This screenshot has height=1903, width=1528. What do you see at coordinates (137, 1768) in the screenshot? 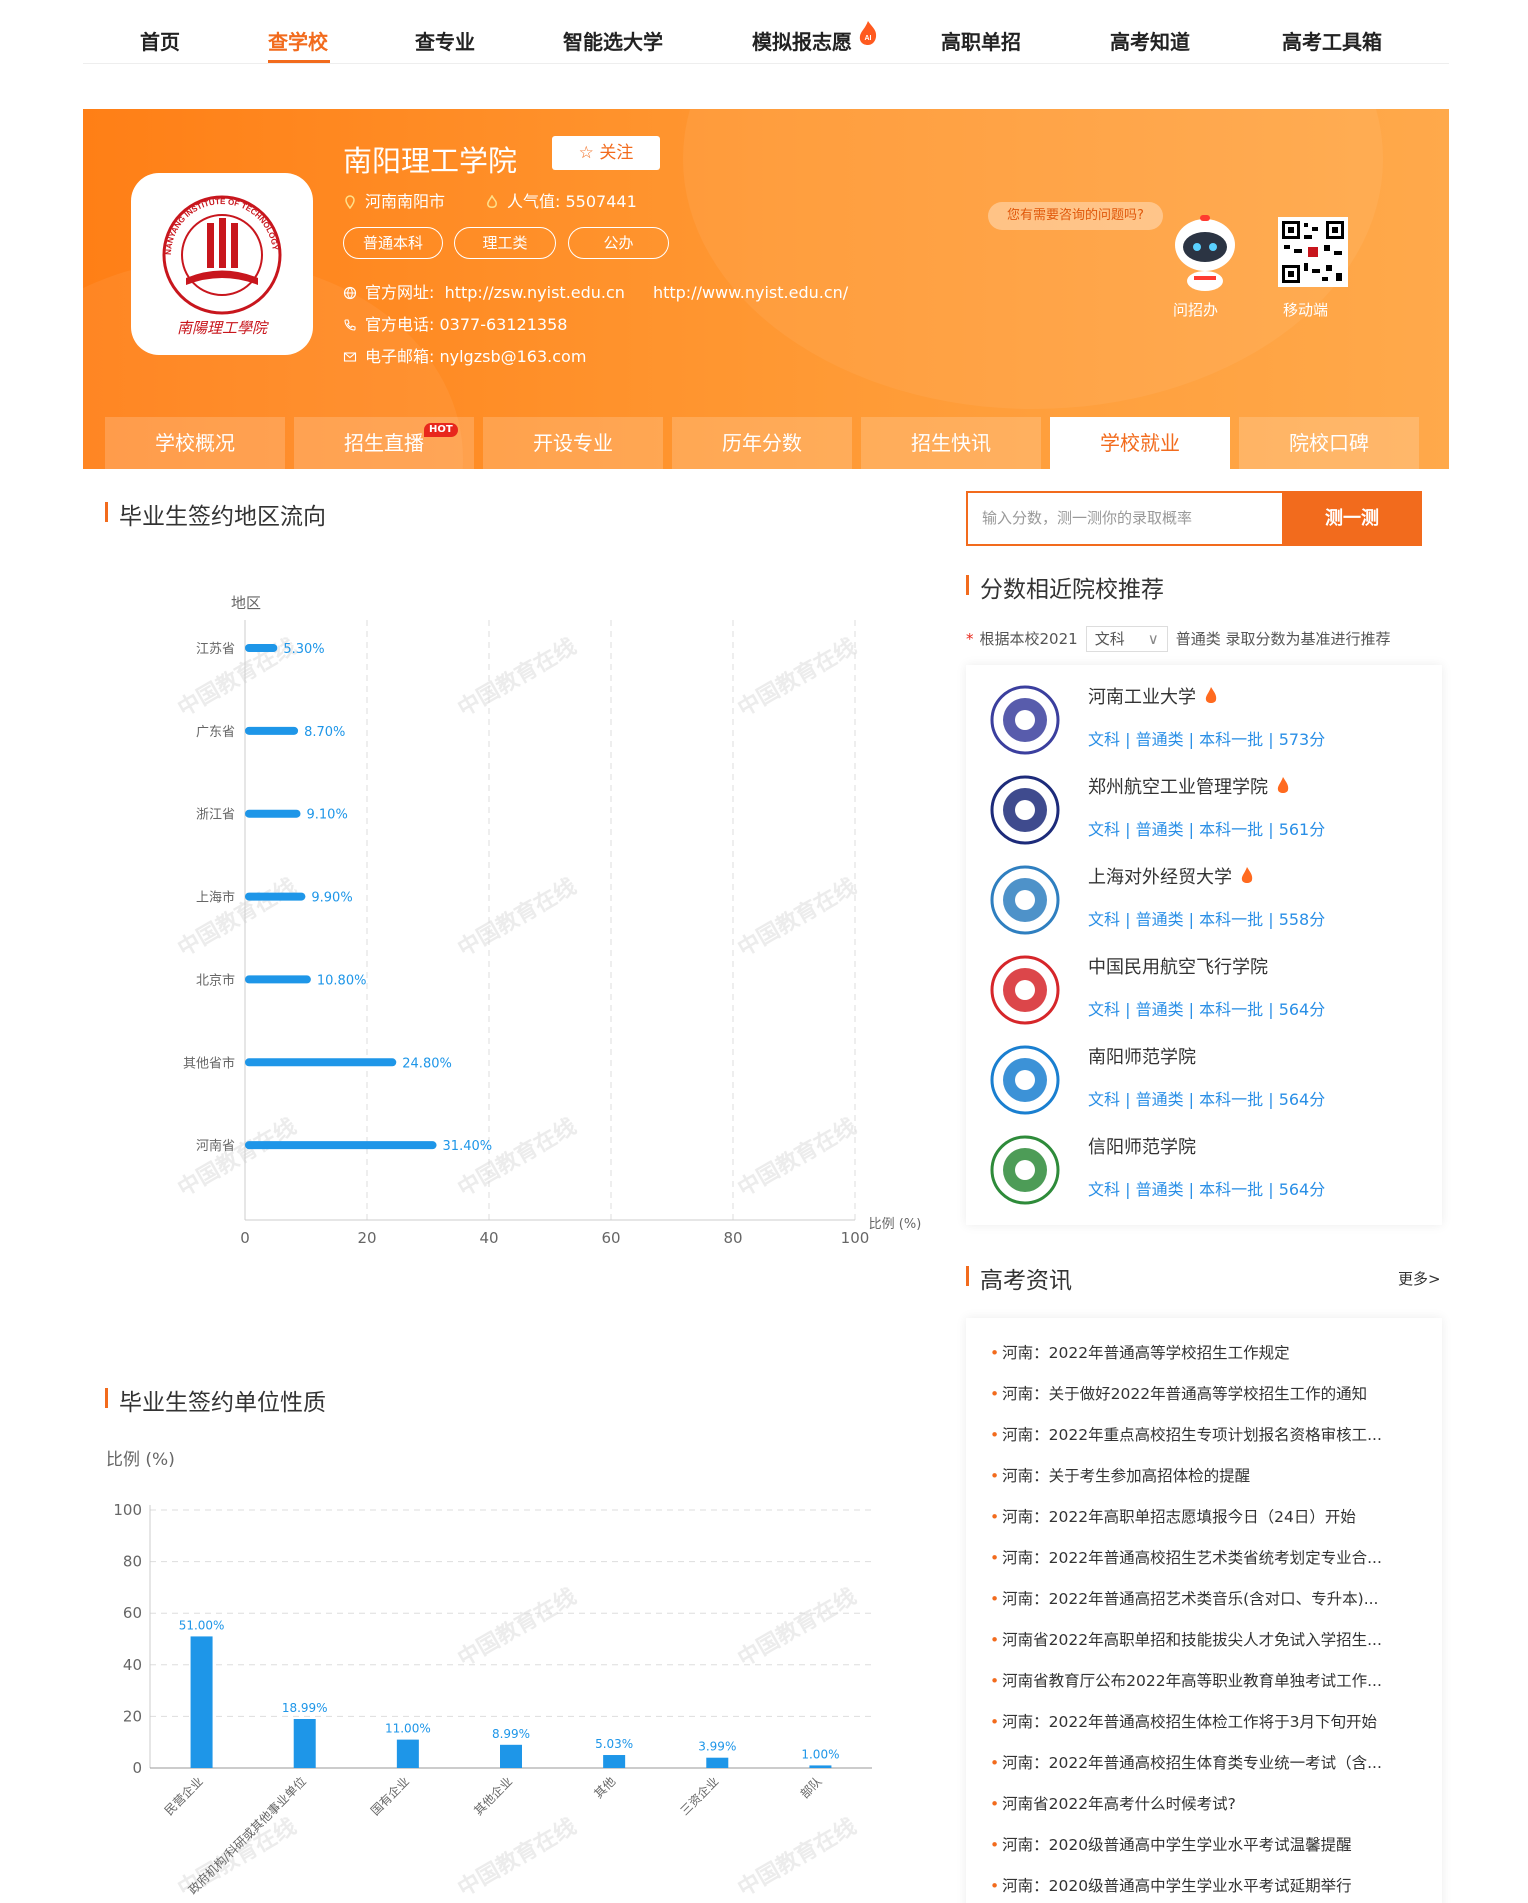
I see `y-tick-label: 0` at bounding box center [137, 1768].